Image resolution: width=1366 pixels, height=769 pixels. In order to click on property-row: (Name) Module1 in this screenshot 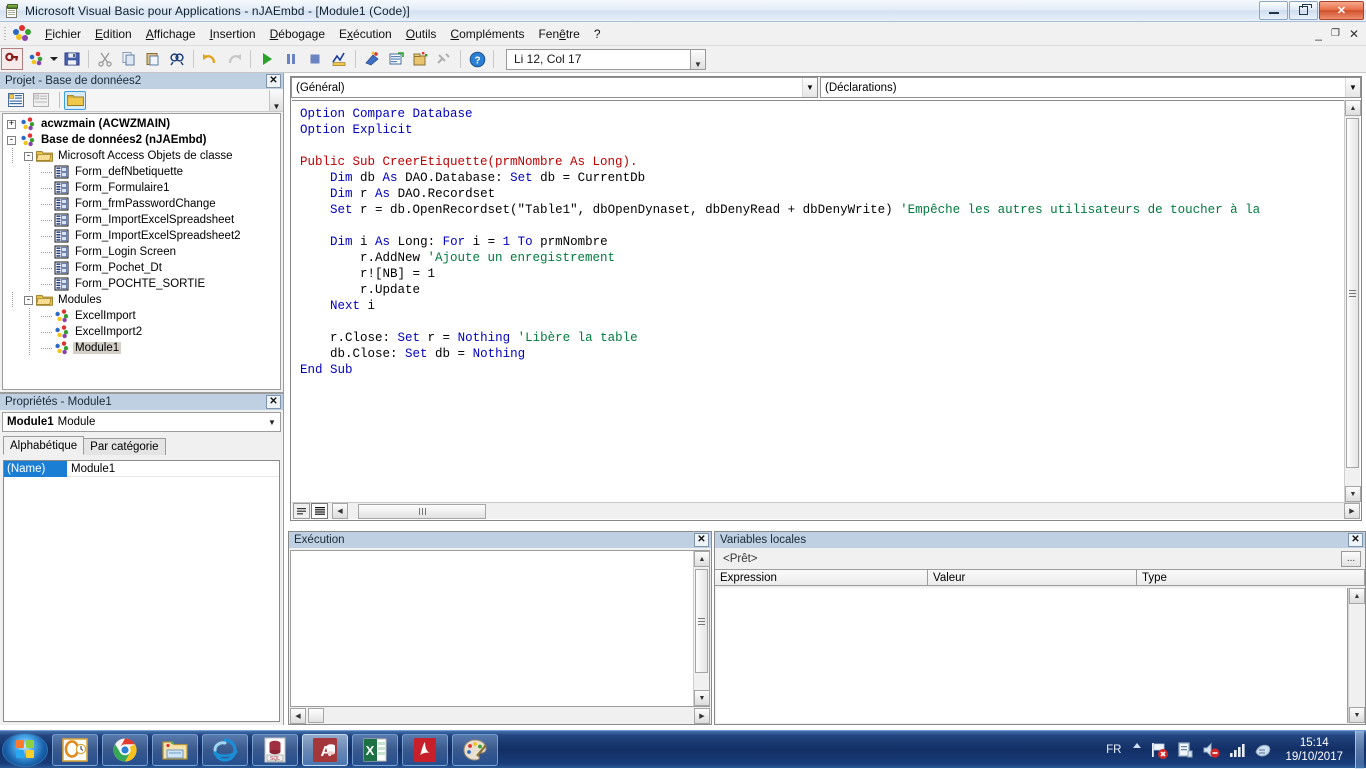, I will do `click(141, 469)`.